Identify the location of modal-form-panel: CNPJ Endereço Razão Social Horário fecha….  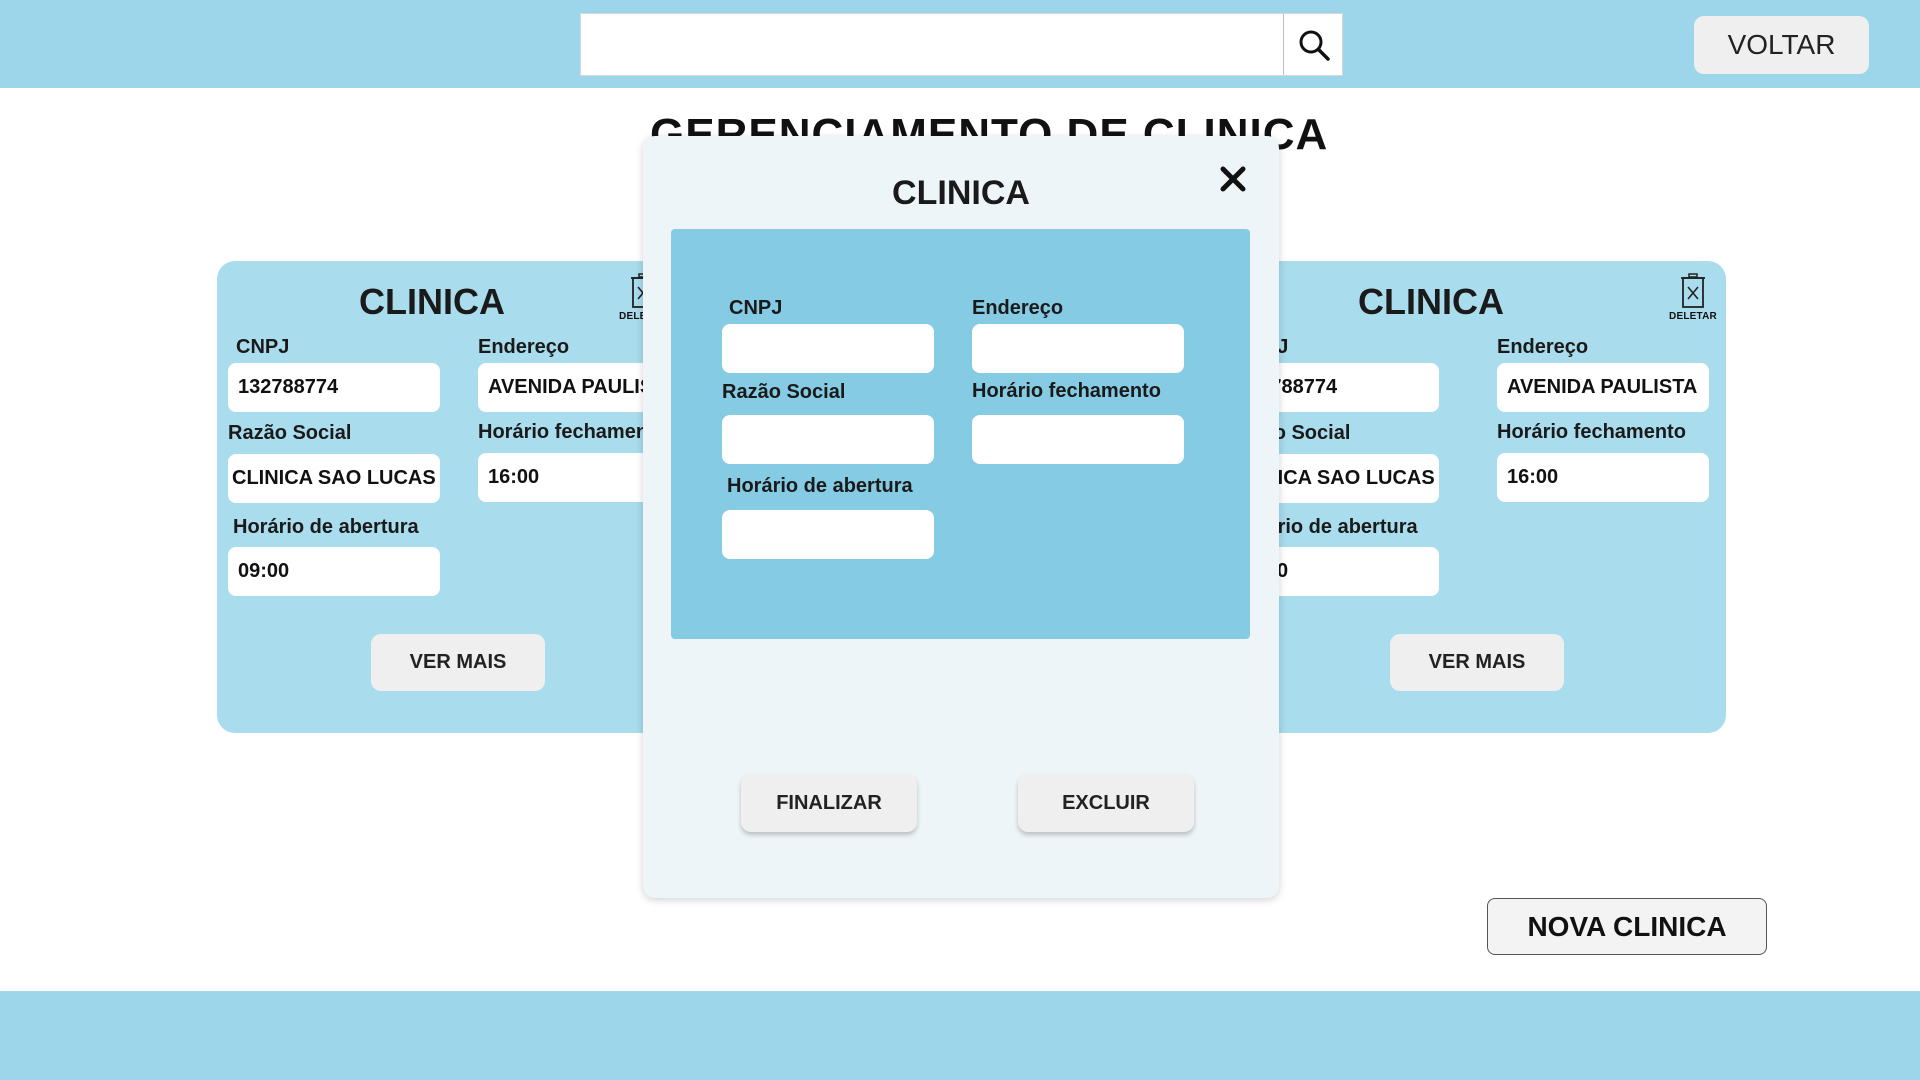
(960, 434).